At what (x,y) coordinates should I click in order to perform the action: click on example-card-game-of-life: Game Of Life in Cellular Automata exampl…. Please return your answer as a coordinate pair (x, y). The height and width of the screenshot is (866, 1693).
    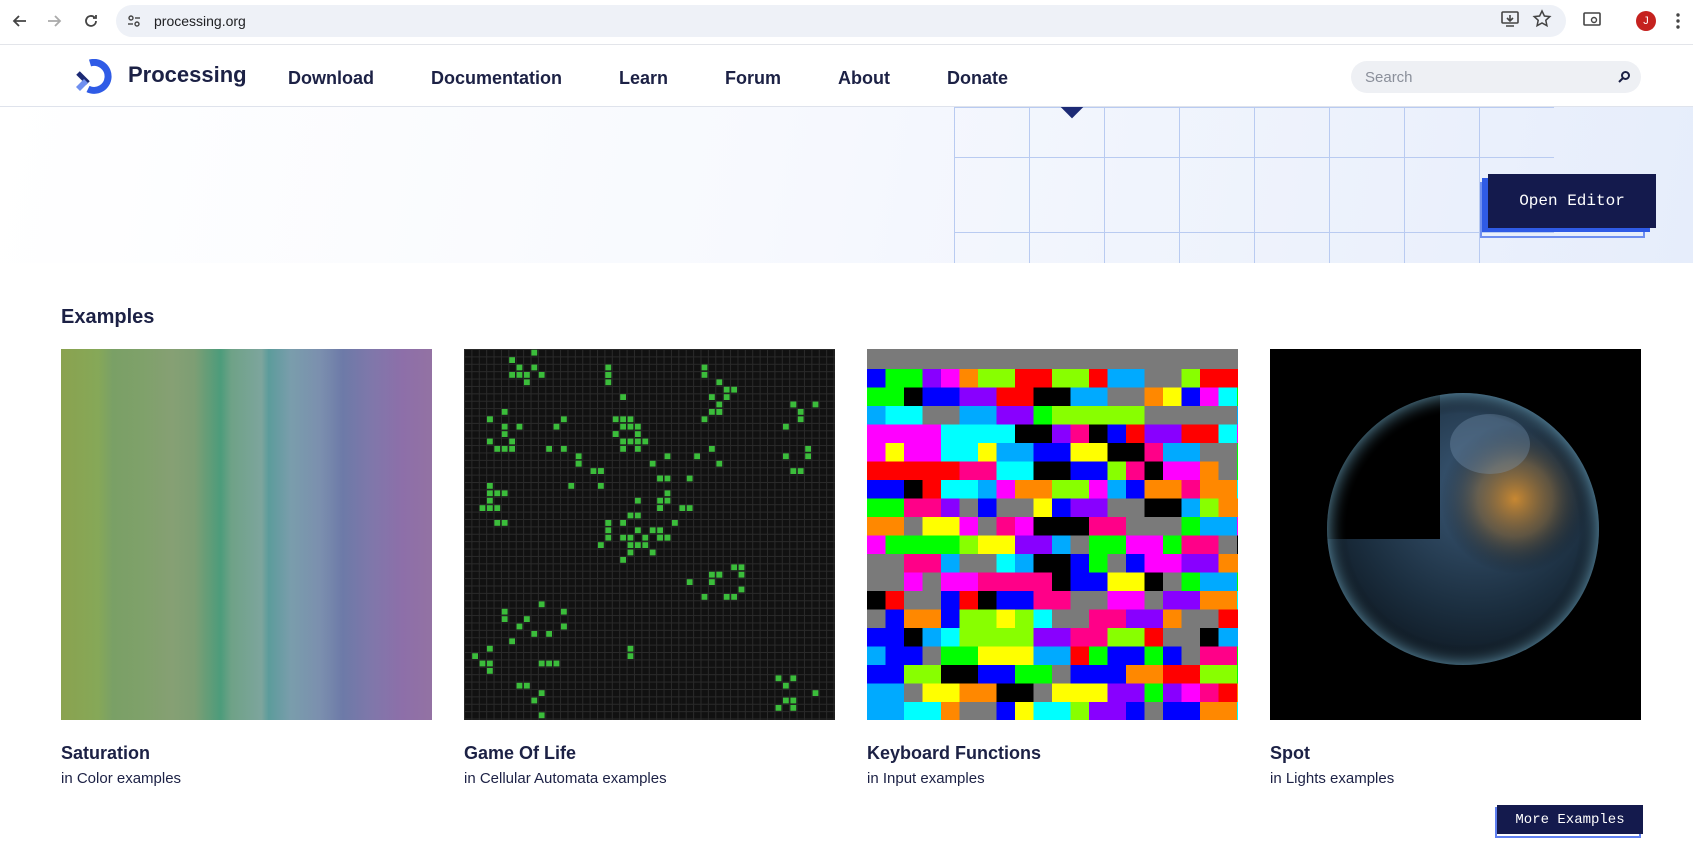
    Looking at the image, I should click on (649, 568).